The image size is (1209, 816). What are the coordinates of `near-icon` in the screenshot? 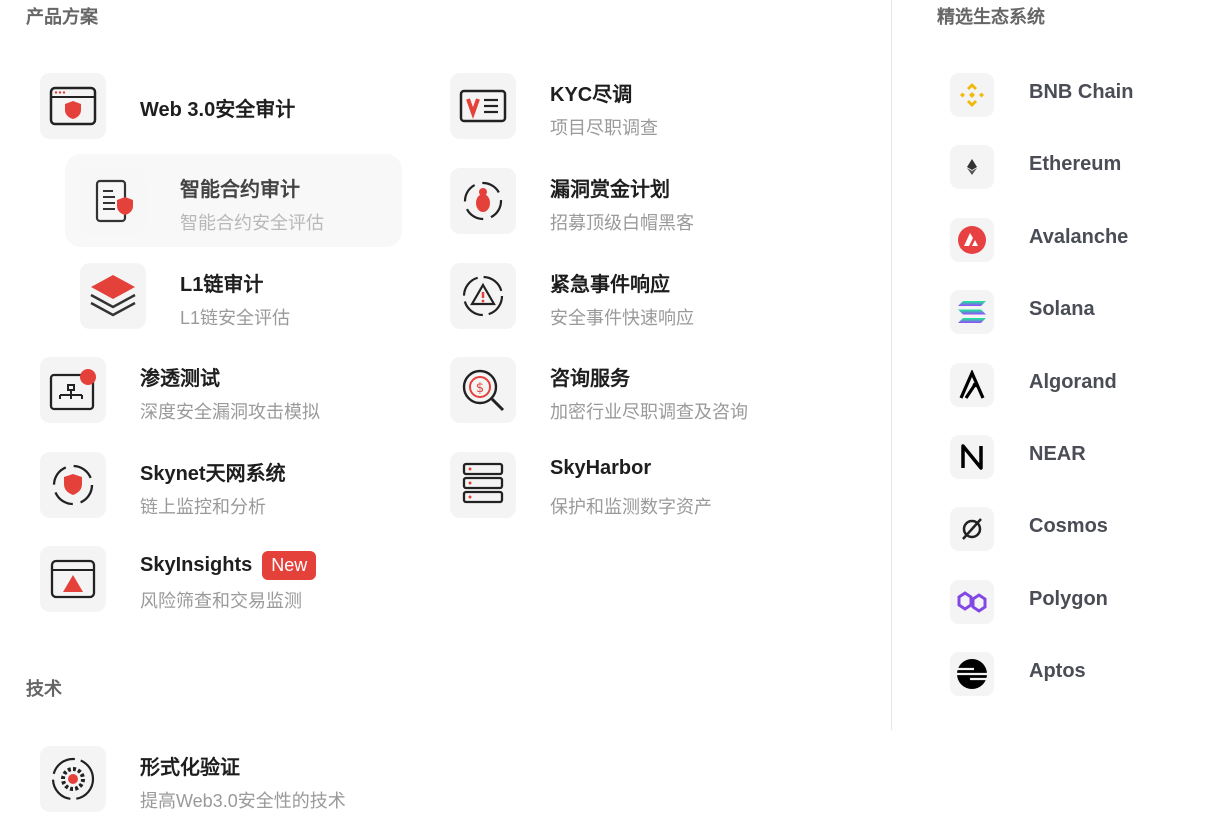 It's located at (972, 457).